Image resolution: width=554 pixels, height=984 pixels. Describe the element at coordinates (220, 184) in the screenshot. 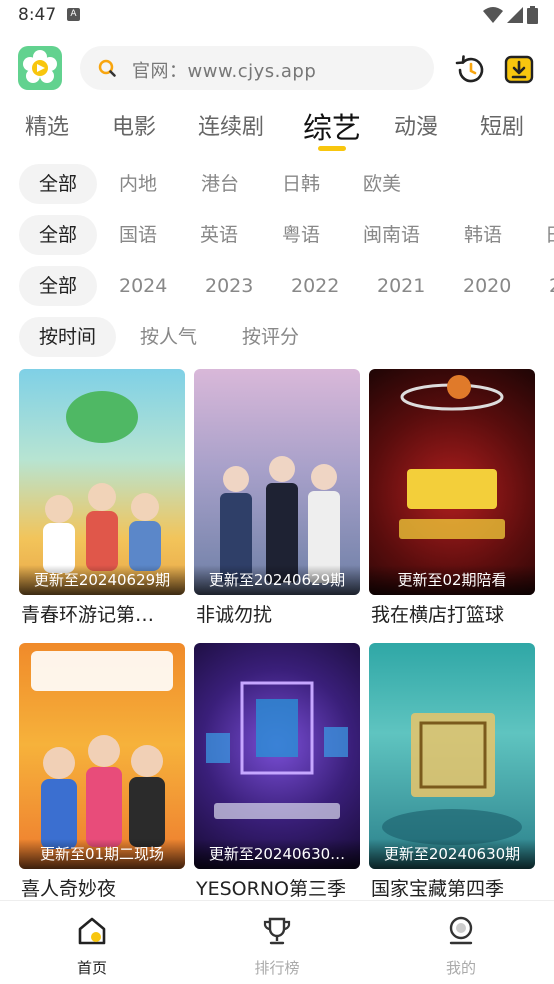

I see `filter-region-hk-tw: 港台` at that location.